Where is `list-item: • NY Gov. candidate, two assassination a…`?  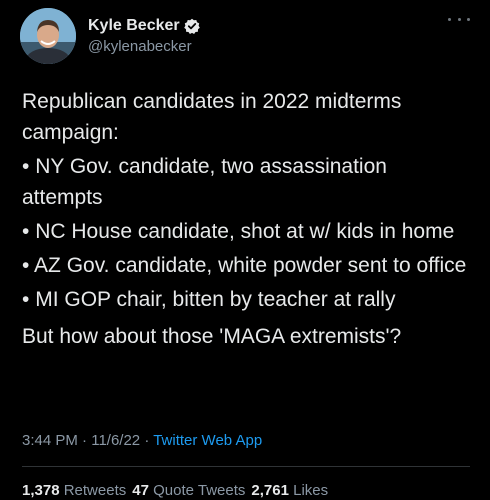
list-item: • NY Gov. candidate, two assassination a… is located at coordinates (247, 182).